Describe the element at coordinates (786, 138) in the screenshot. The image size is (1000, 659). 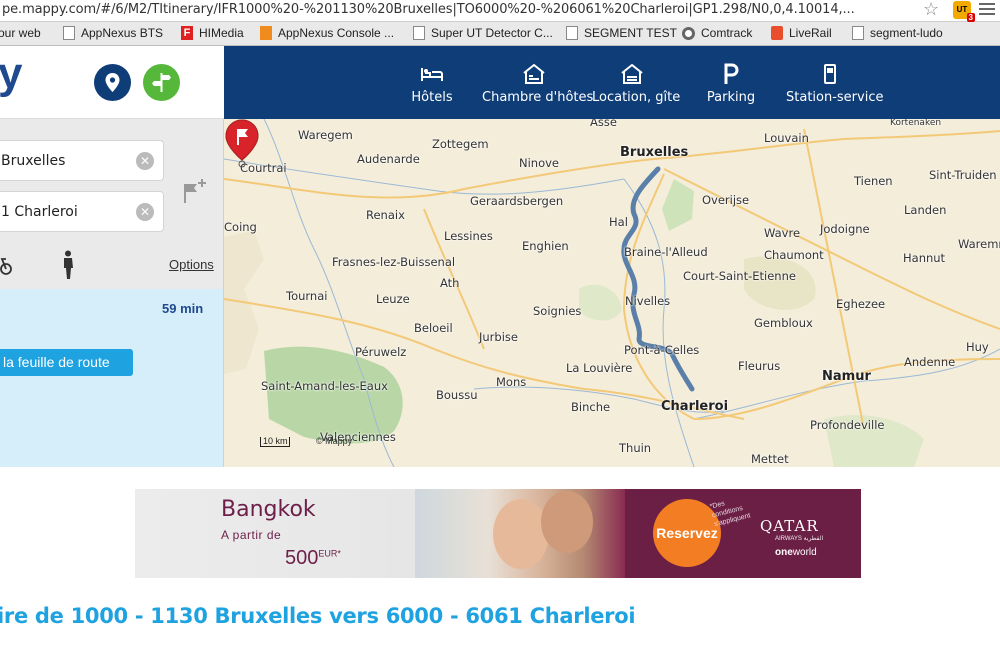
I see `map-label: Louvain` at that location.